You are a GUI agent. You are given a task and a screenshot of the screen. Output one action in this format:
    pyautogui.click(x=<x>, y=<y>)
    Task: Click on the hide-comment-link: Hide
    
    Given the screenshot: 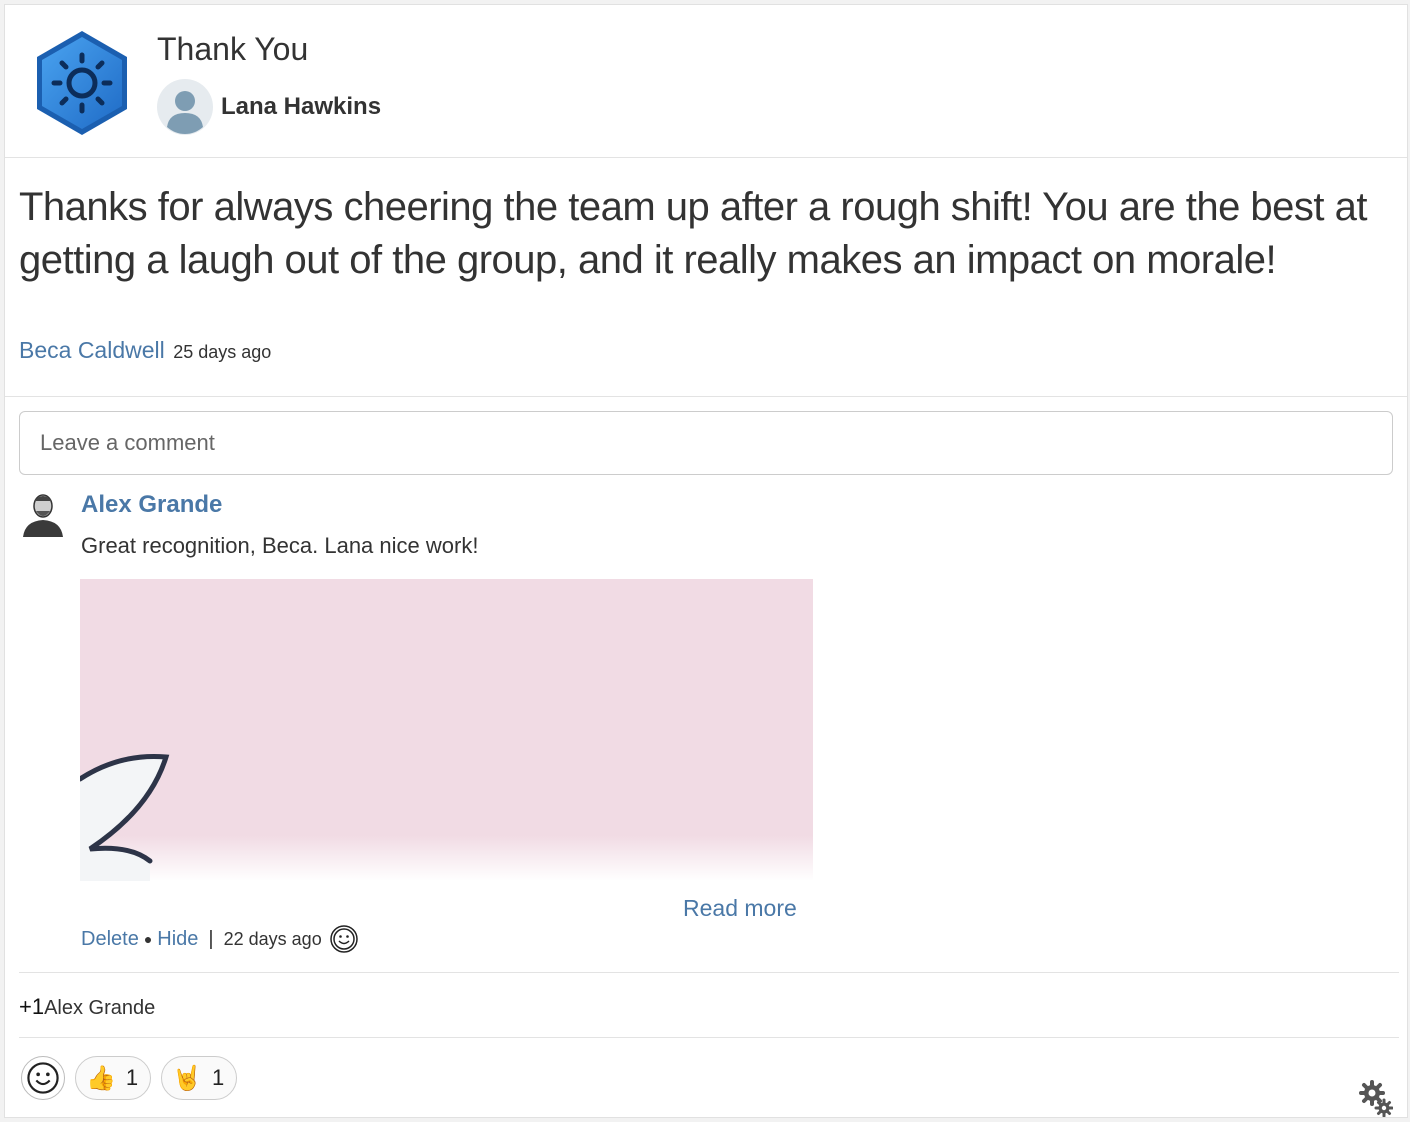 What is the action you would take?
    pyautogui.click(x=177, y=939)
    